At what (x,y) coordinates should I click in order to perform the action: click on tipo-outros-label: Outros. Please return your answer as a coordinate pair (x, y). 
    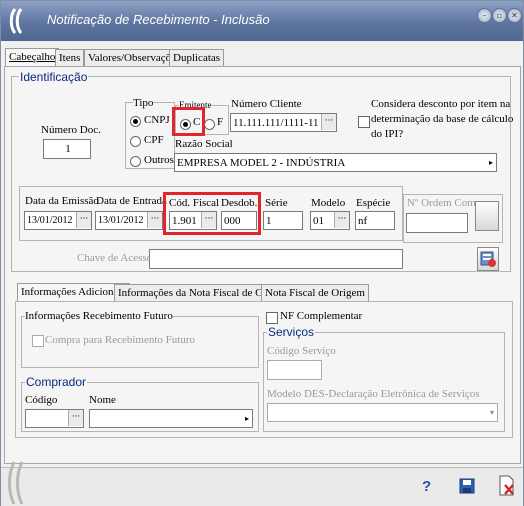
    Looking at the image, I should click on (159, 160).